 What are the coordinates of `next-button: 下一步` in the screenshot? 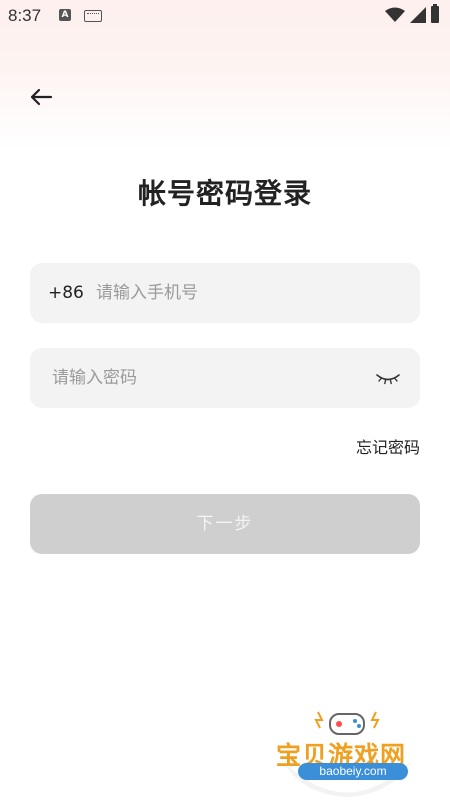 It's located at (225, 524).